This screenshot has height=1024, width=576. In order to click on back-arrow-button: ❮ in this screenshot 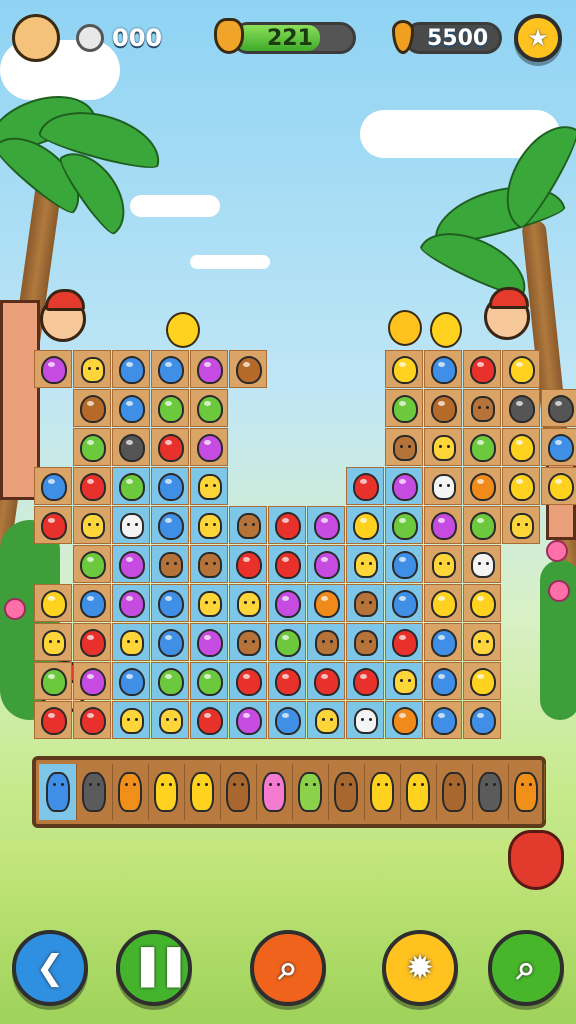, I will do `click(50, 968)`.